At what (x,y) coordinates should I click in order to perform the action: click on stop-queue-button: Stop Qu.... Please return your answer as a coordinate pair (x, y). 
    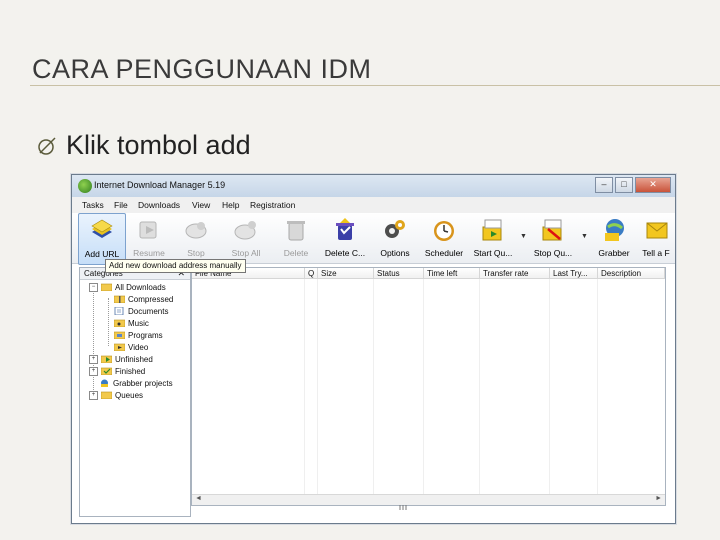
    Looking at the image, I should click on (553, 238).